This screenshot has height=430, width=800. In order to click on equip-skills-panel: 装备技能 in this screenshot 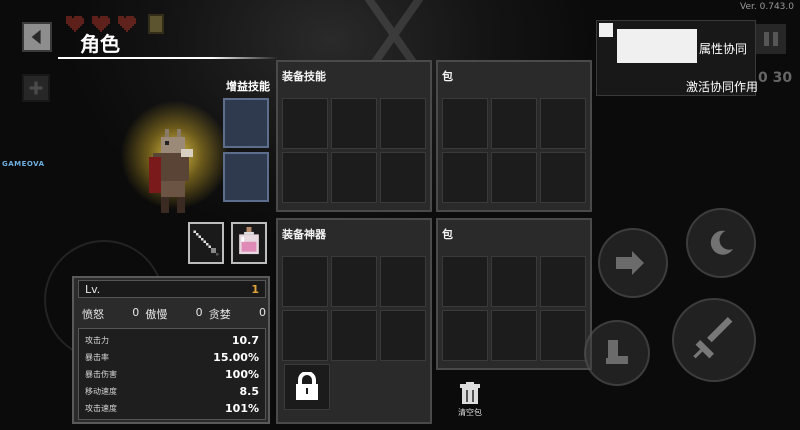, I will do `click(354, 136)`.